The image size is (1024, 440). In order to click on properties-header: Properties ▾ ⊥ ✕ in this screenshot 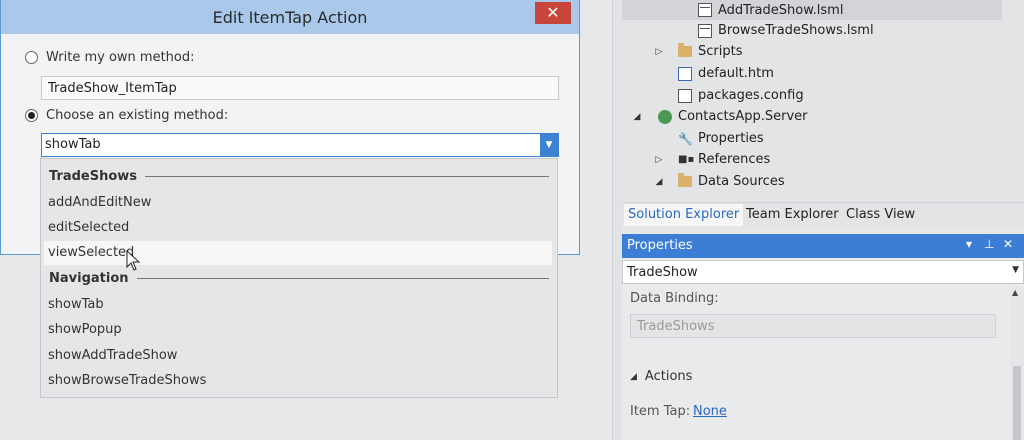, I will do `click(823, 246)`.